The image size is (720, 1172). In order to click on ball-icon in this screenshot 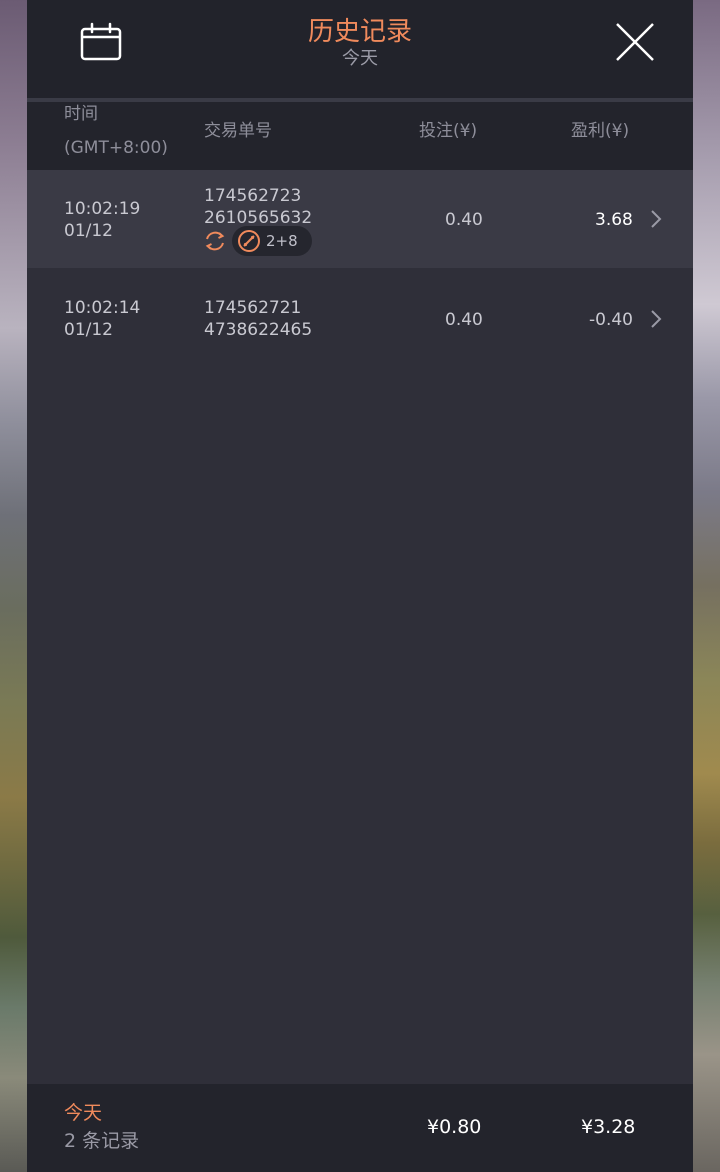, I will do `click(249, 241)`.